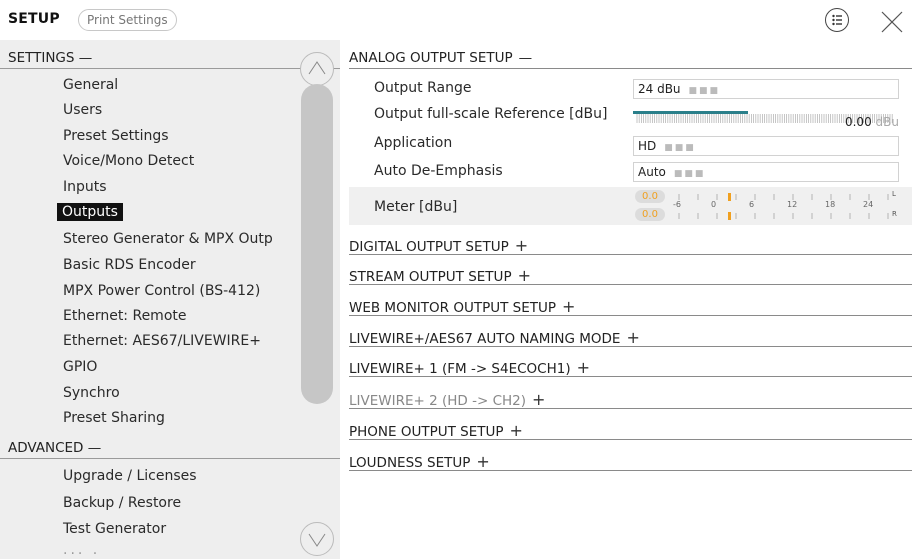 This screenshot has height=559, width=912. What do you see at coordinates (82, 110) in the screenshot?
I see `sidebar-item-users: Users` at bounding box center [82, 110].